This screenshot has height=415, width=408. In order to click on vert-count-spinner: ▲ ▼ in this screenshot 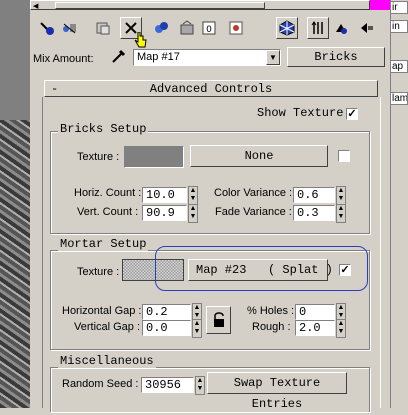, I will do `click(193, 213)`.